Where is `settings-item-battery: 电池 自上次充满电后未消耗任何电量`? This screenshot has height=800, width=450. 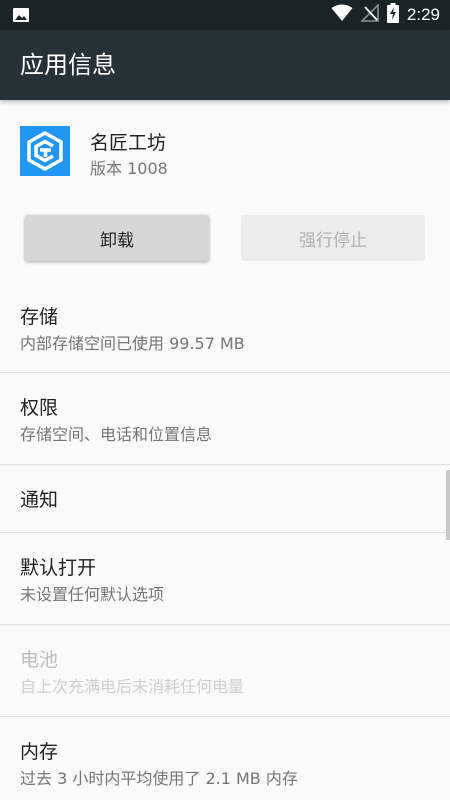
settings-item-battery: 电池 自上次充满电后未消耗任何电量 is located at coordinates (225, 671).